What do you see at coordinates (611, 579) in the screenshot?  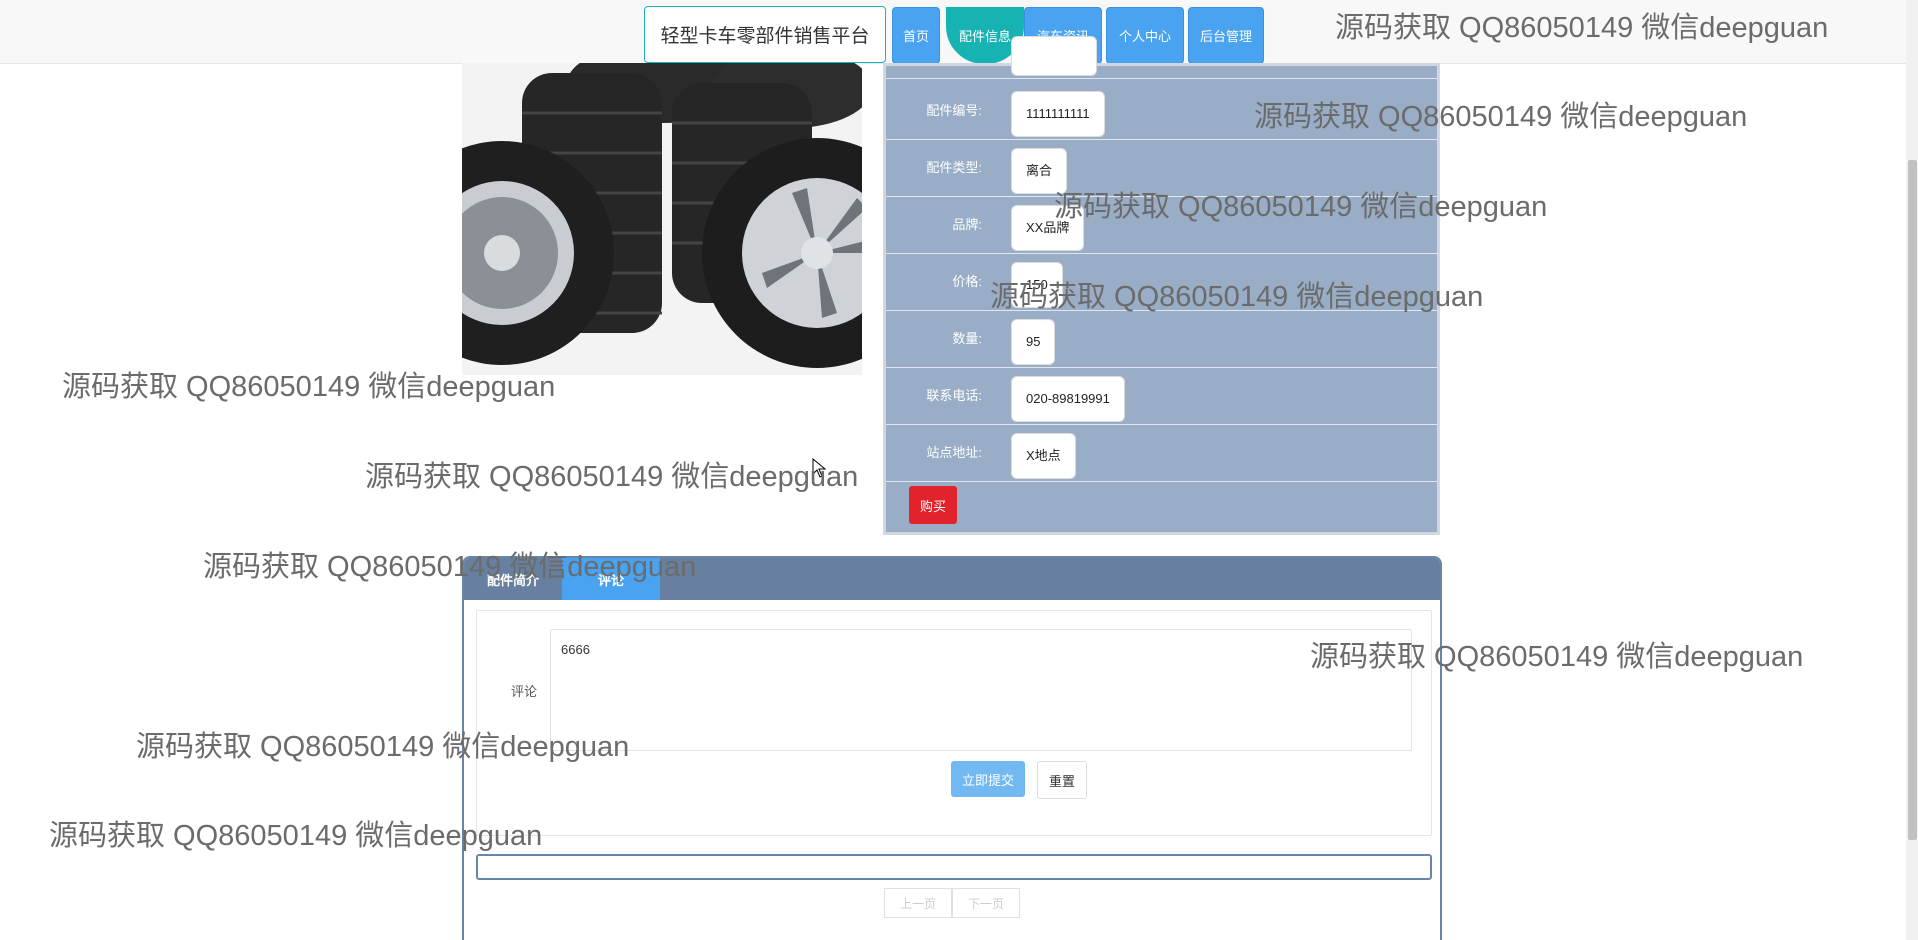 I see `tab-comments: 评论` at bounding box center [611, 579].